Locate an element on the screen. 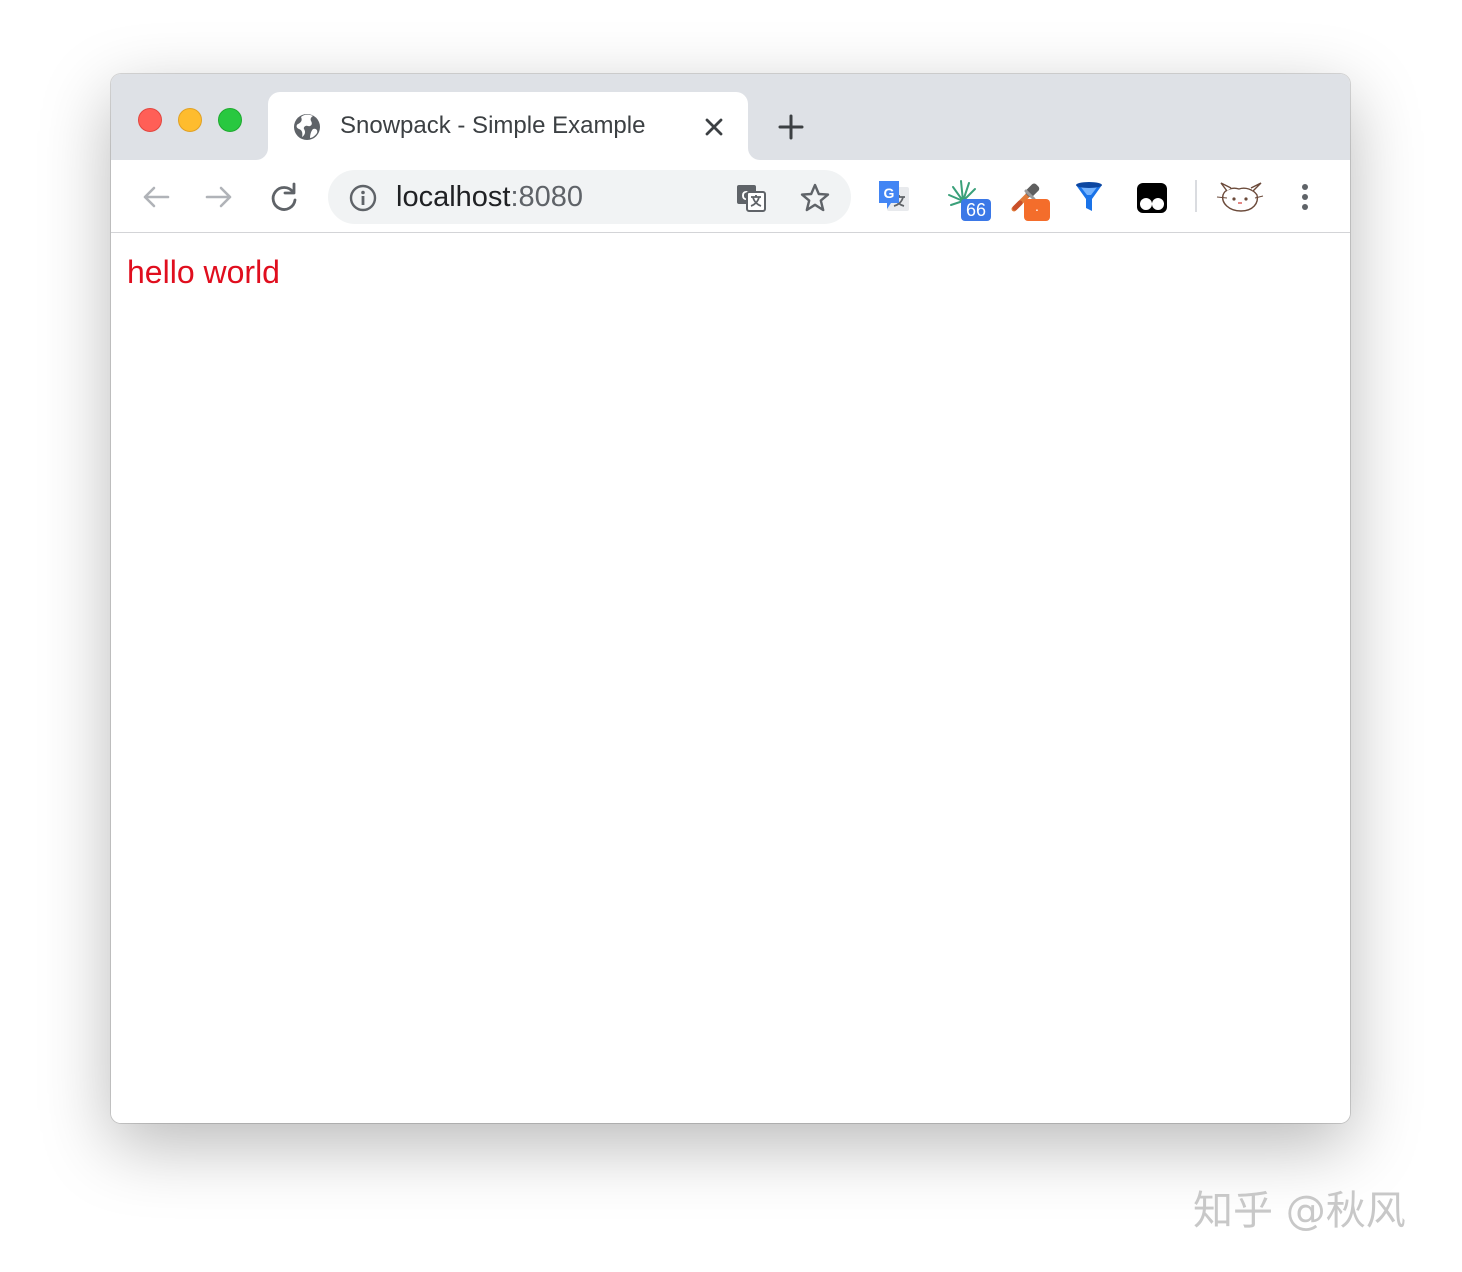  url-text: localhost:8080 is located at coordinates (489, 197).